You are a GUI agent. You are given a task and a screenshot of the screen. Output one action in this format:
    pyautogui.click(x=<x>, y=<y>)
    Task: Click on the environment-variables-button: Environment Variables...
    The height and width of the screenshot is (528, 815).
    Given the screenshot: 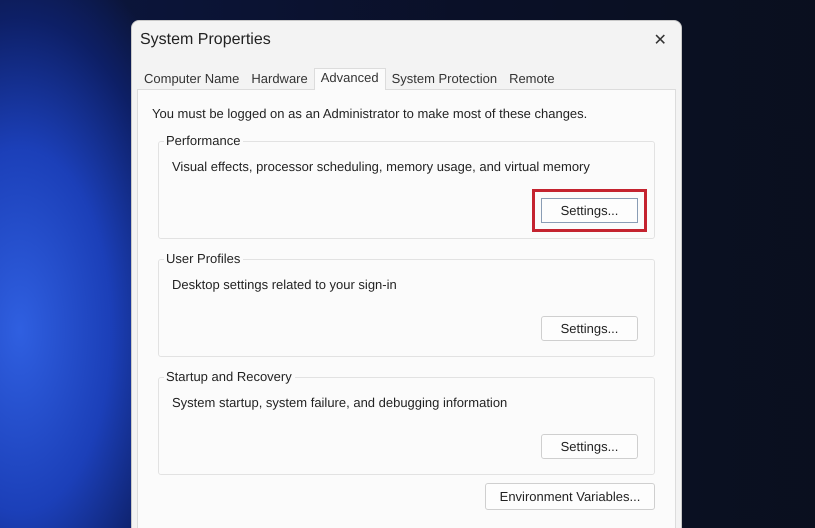 What is the action you would take?
    pyautogui.click(x=570, y=496)
    